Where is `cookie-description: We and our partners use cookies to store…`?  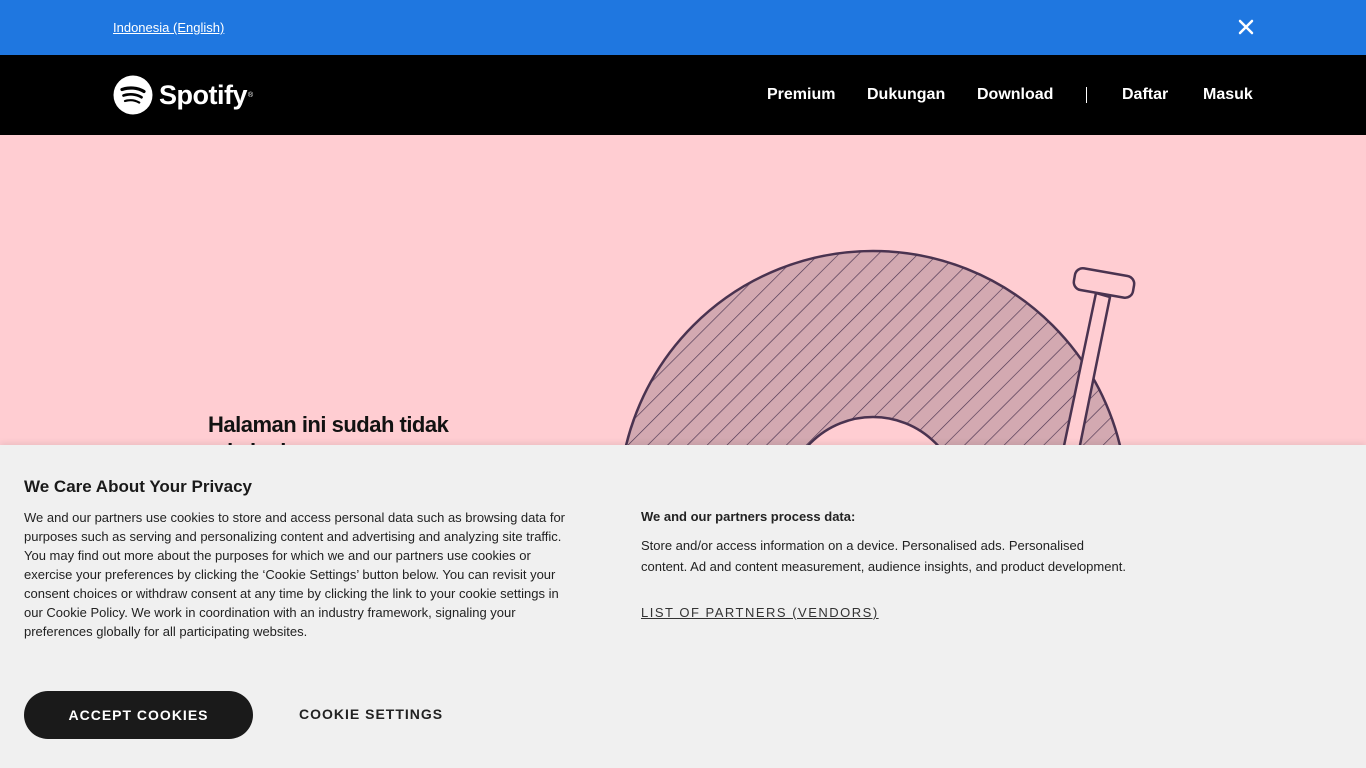 cookie-description: We and our partners use cookies to store… is located at coordinates (295, 574).